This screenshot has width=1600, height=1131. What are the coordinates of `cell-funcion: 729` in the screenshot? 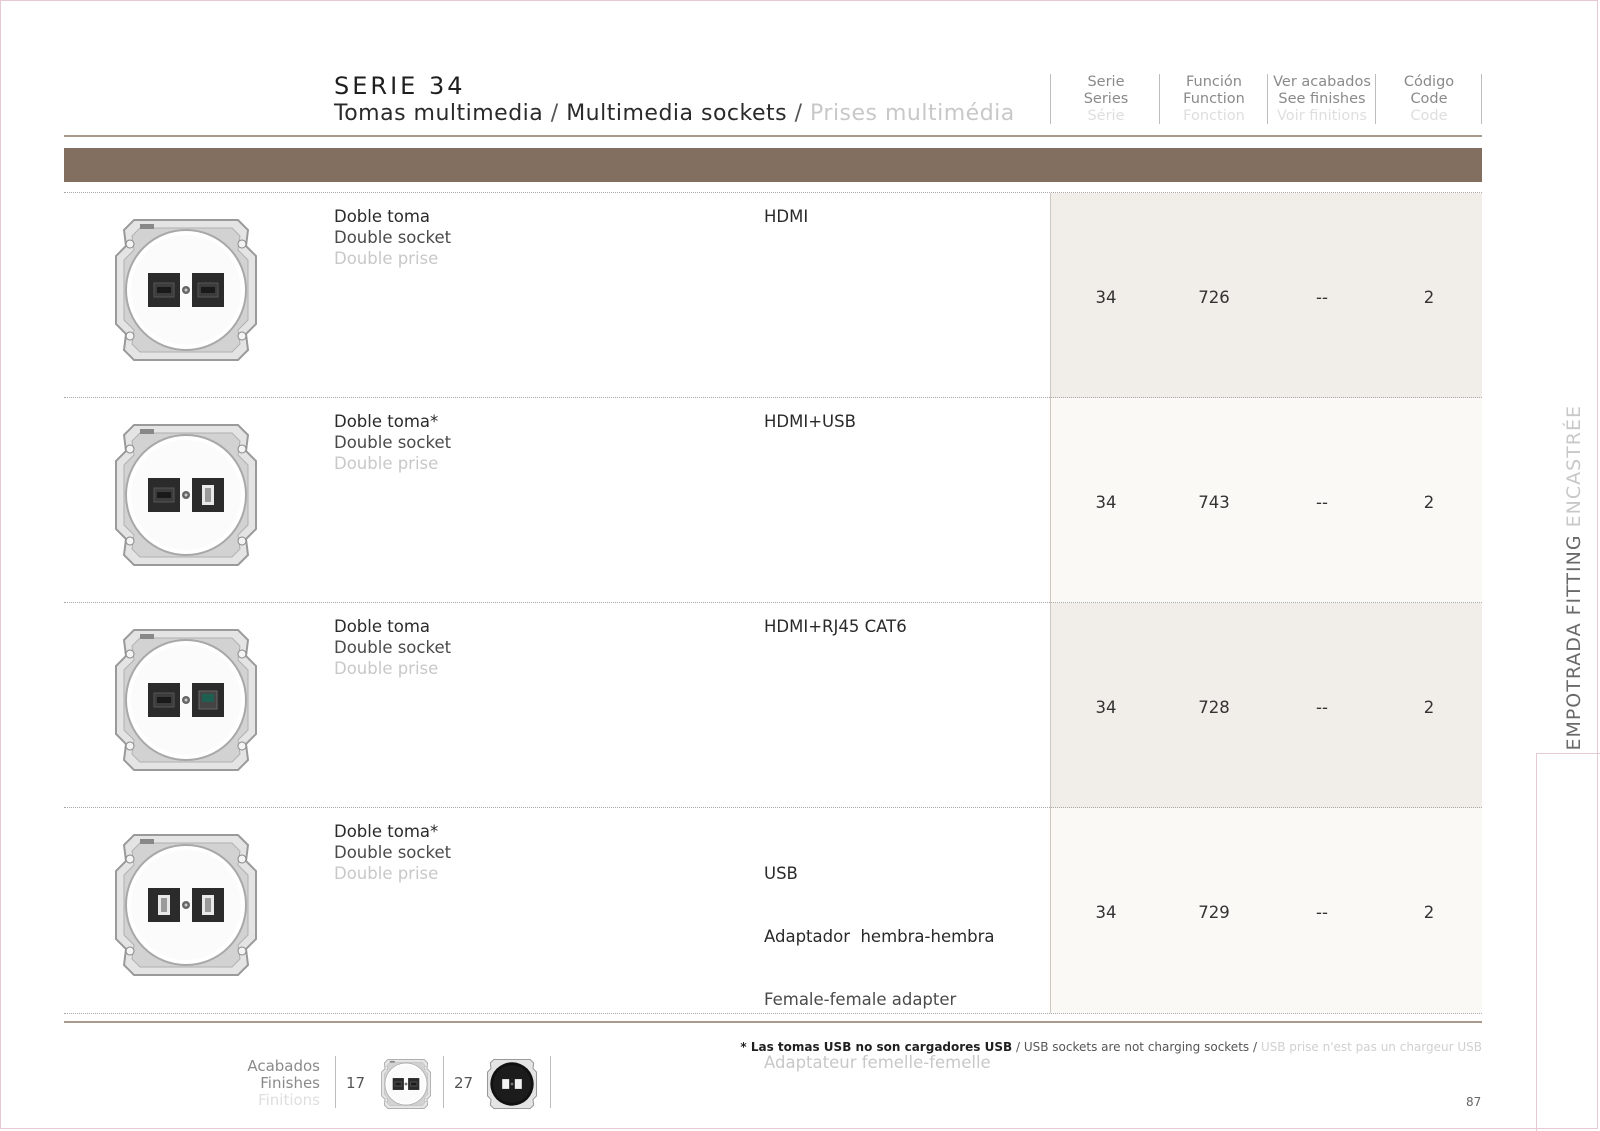 It's located at (1214, 912).